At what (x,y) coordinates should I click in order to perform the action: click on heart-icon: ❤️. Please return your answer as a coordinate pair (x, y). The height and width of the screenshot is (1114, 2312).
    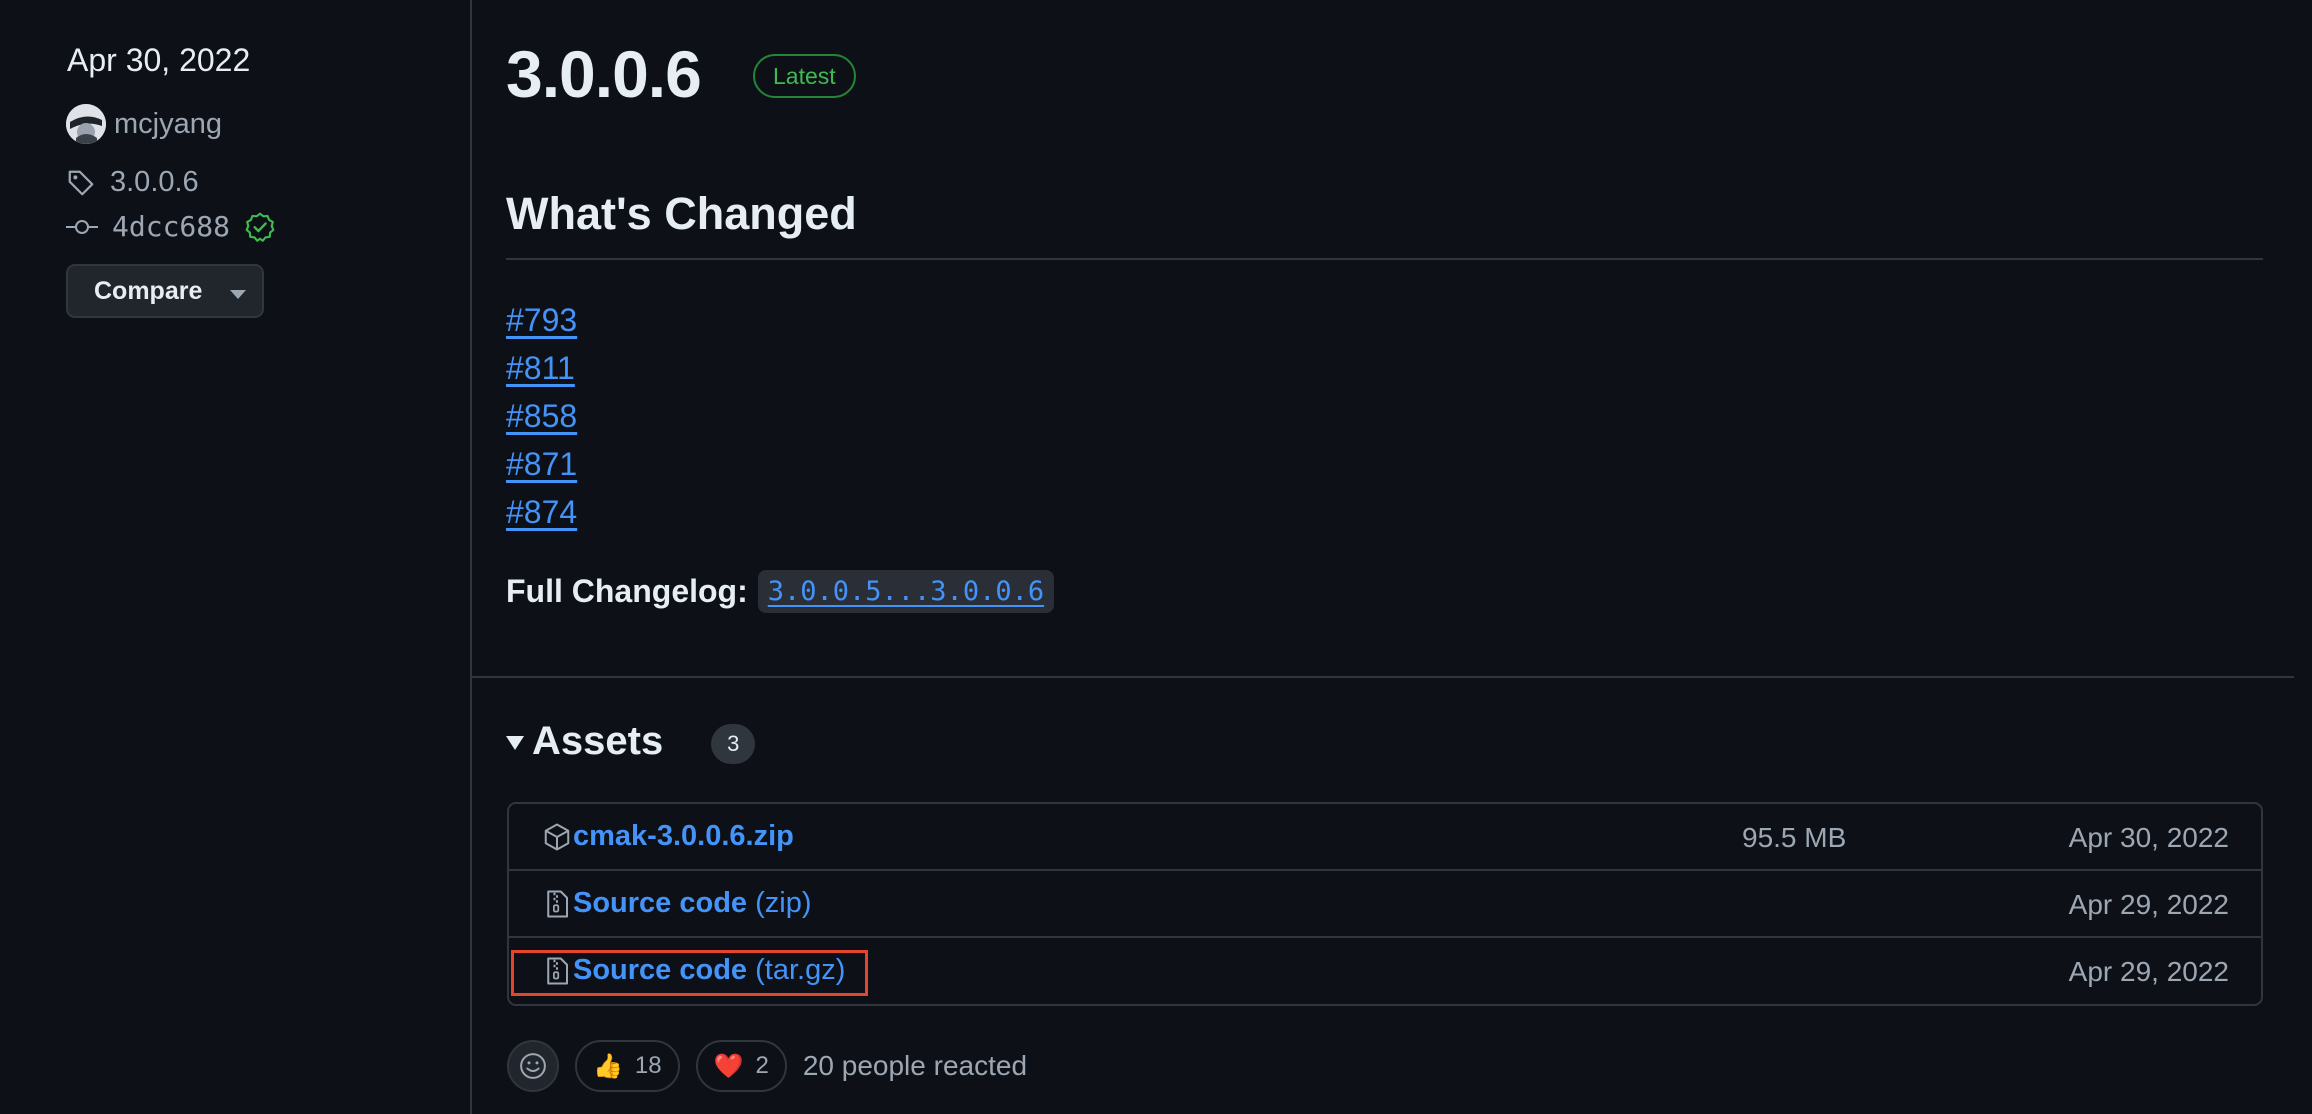
    Looking at the image, I should click on (728, 1066).